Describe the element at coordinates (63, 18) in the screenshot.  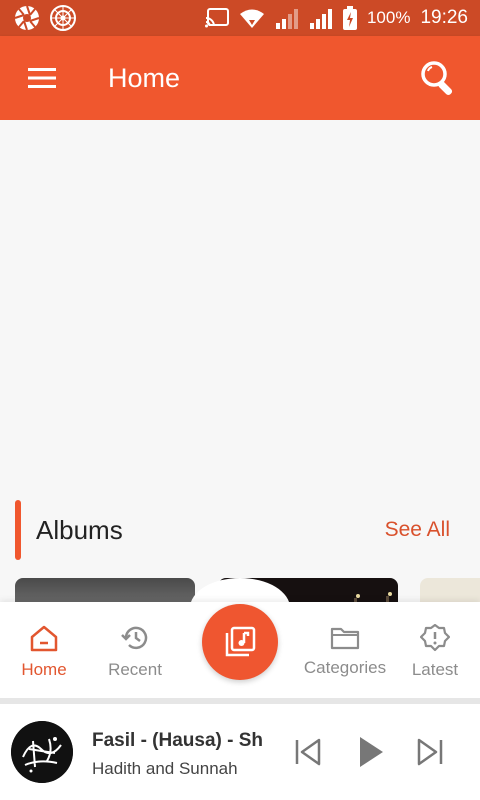
I see `mandala-icon` at that location.